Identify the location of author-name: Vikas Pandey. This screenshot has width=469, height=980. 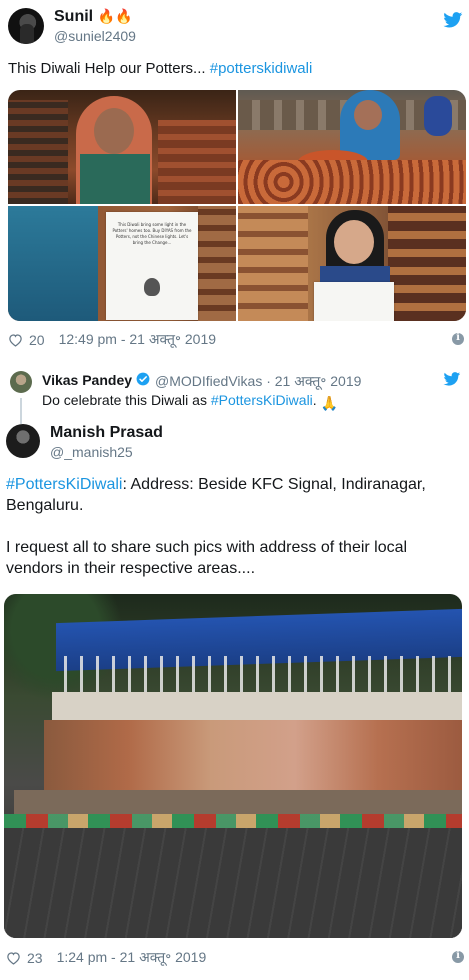
(87, 380).